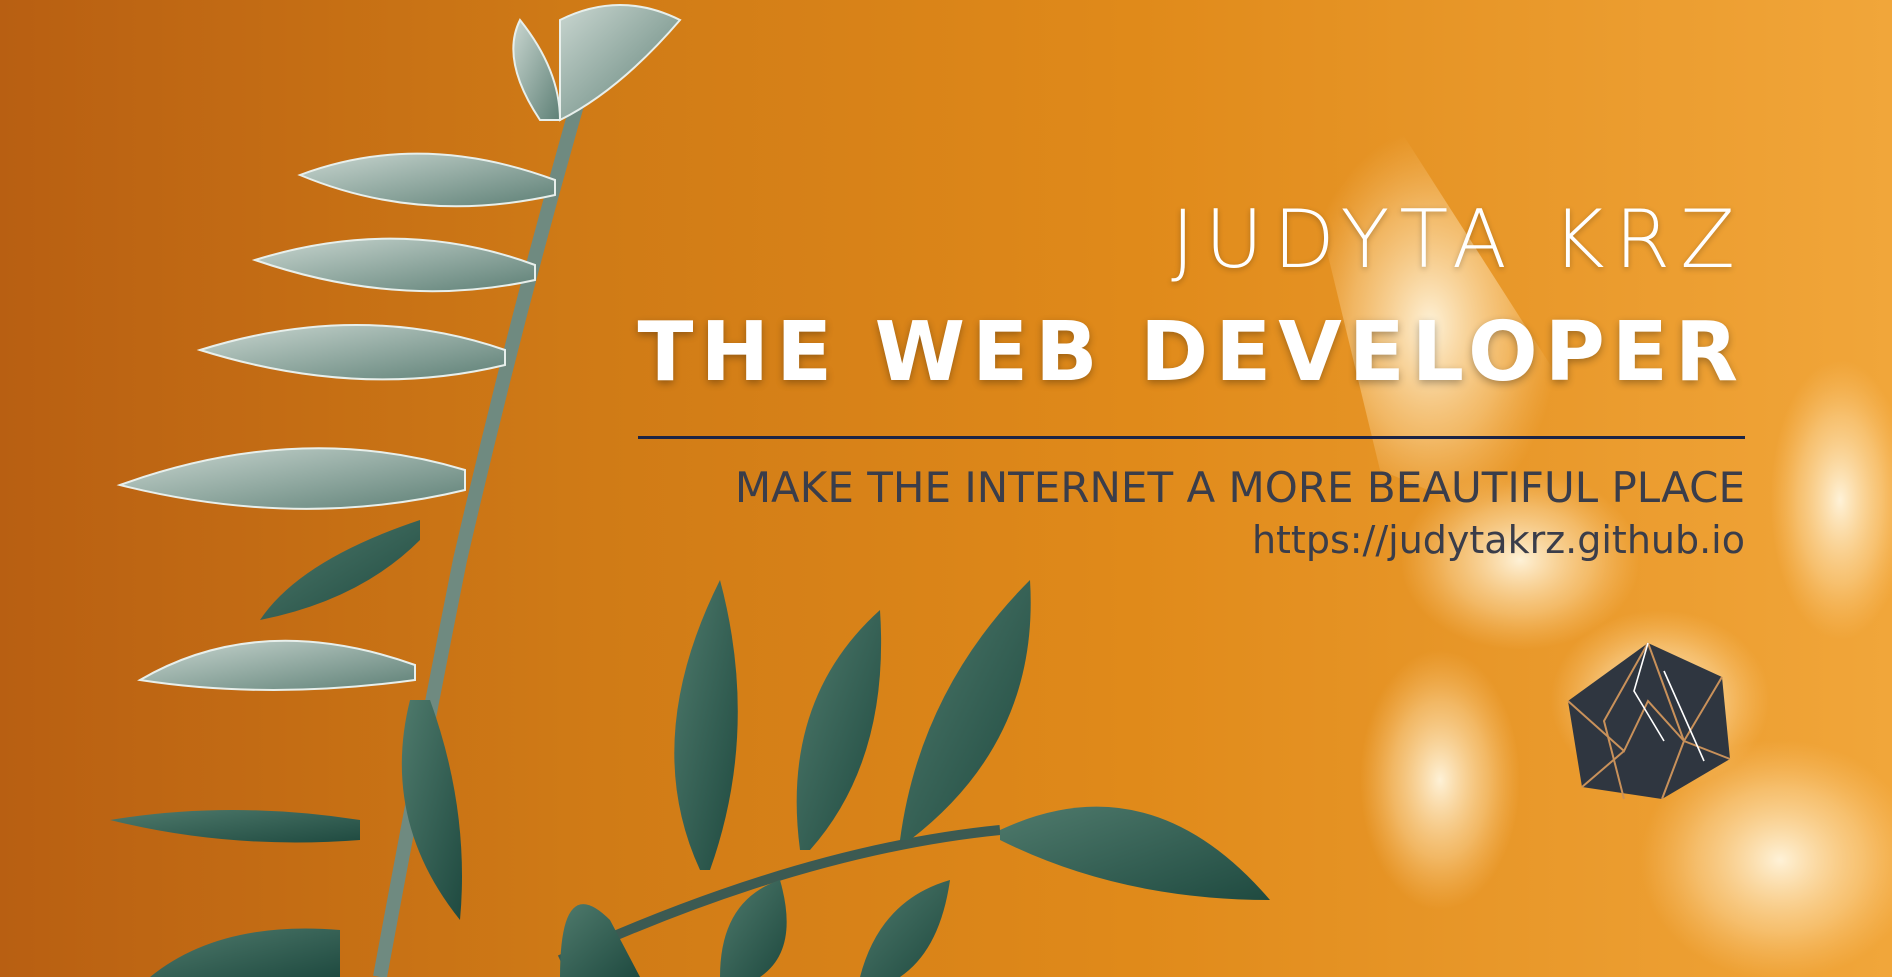 Image resolution: width=1892 pixels, height=977 pixels. I want to click on divider-line, so click(1191, 437).